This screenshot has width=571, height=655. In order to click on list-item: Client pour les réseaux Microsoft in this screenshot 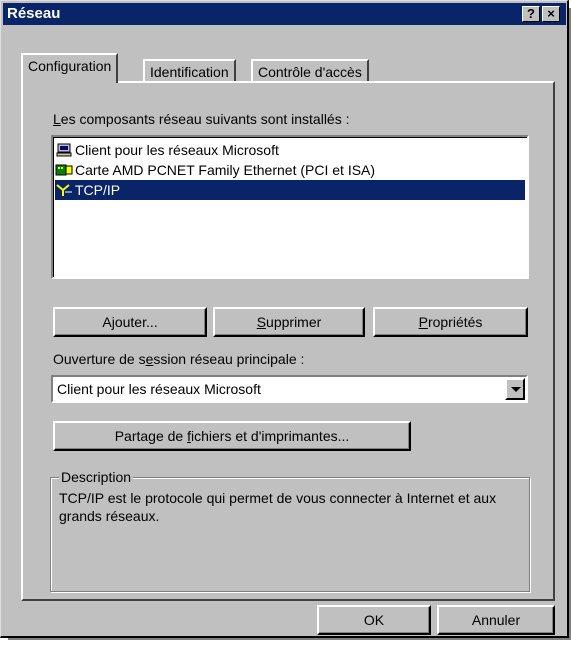, I will do `click(290, 150)`.